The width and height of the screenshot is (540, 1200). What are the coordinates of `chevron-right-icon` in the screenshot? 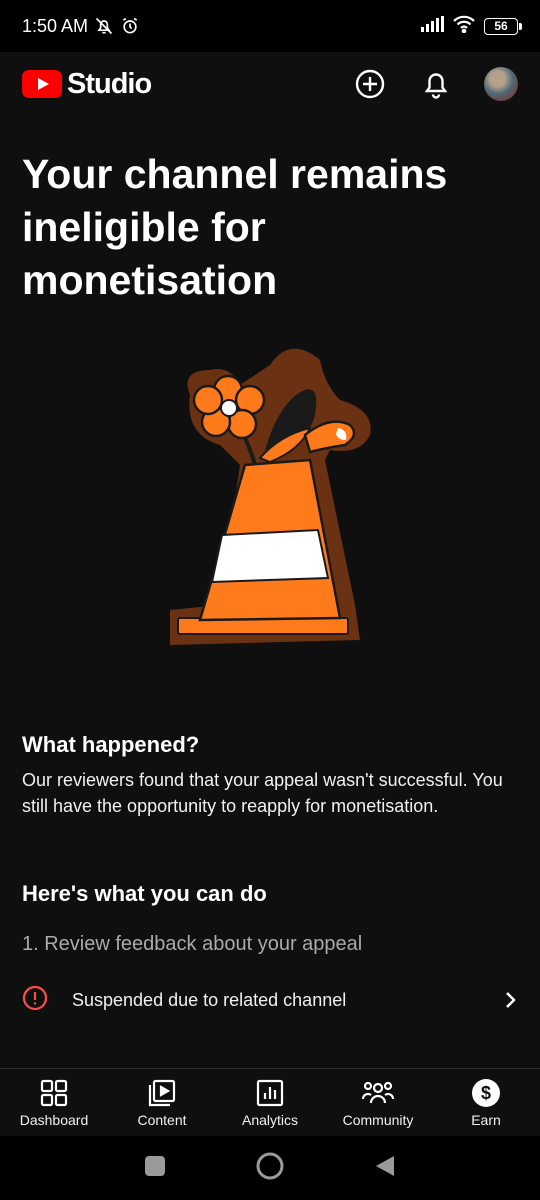 It's located at (511, 1000).